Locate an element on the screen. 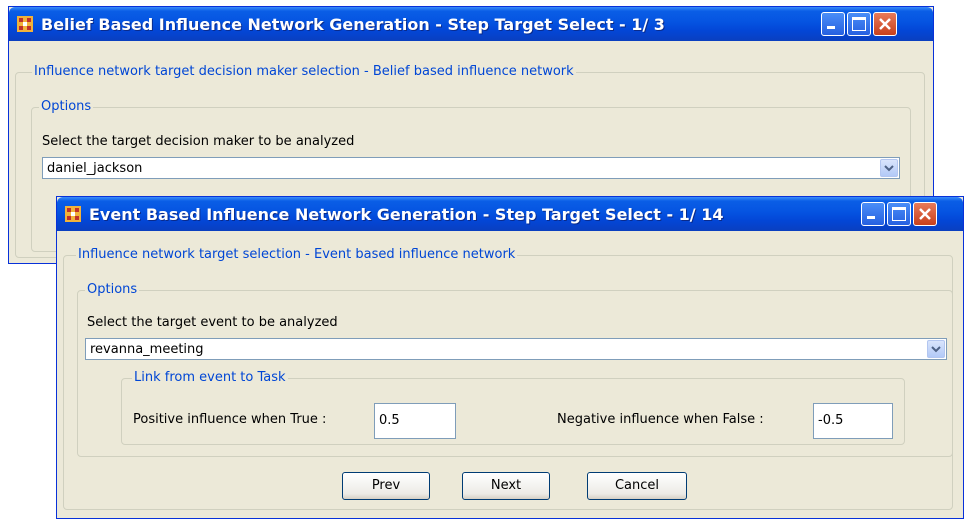 The height and width of the screenshot is (523, 964). prev-button: Prev is located at coordinates (386, 486).